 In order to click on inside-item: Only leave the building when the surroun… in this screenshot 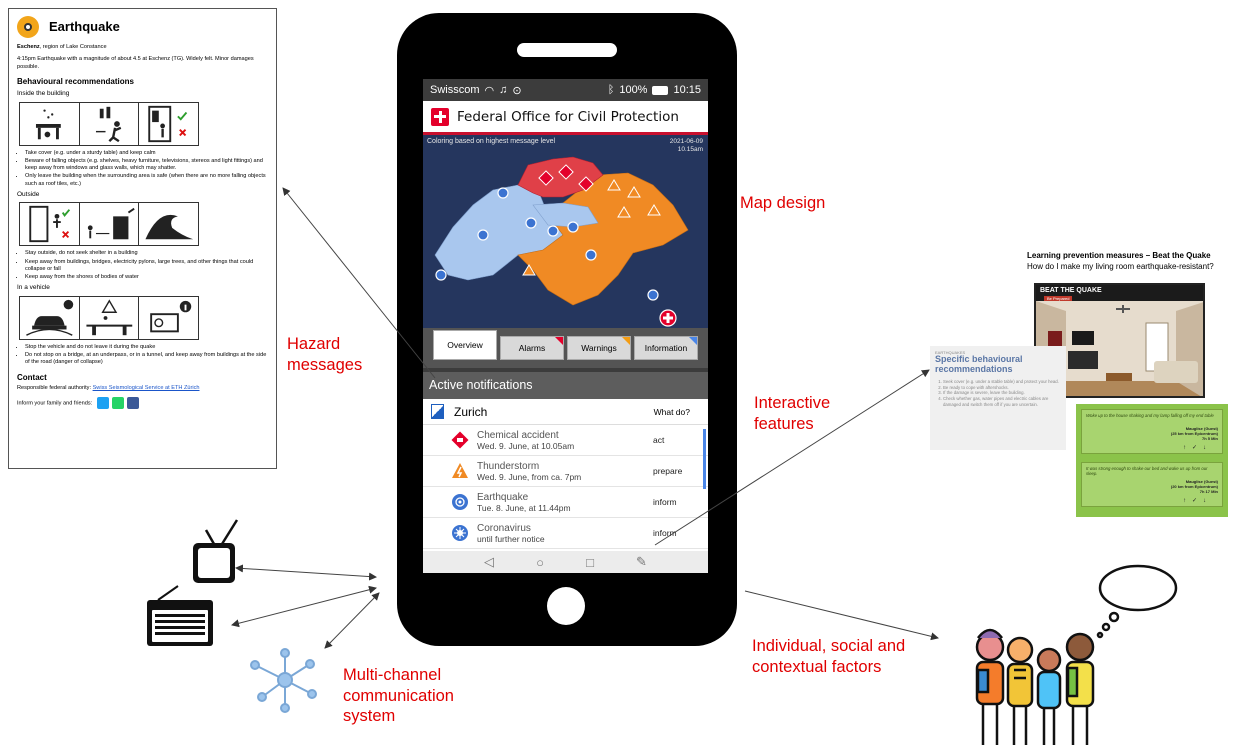, I will do `click(146, 180)`.